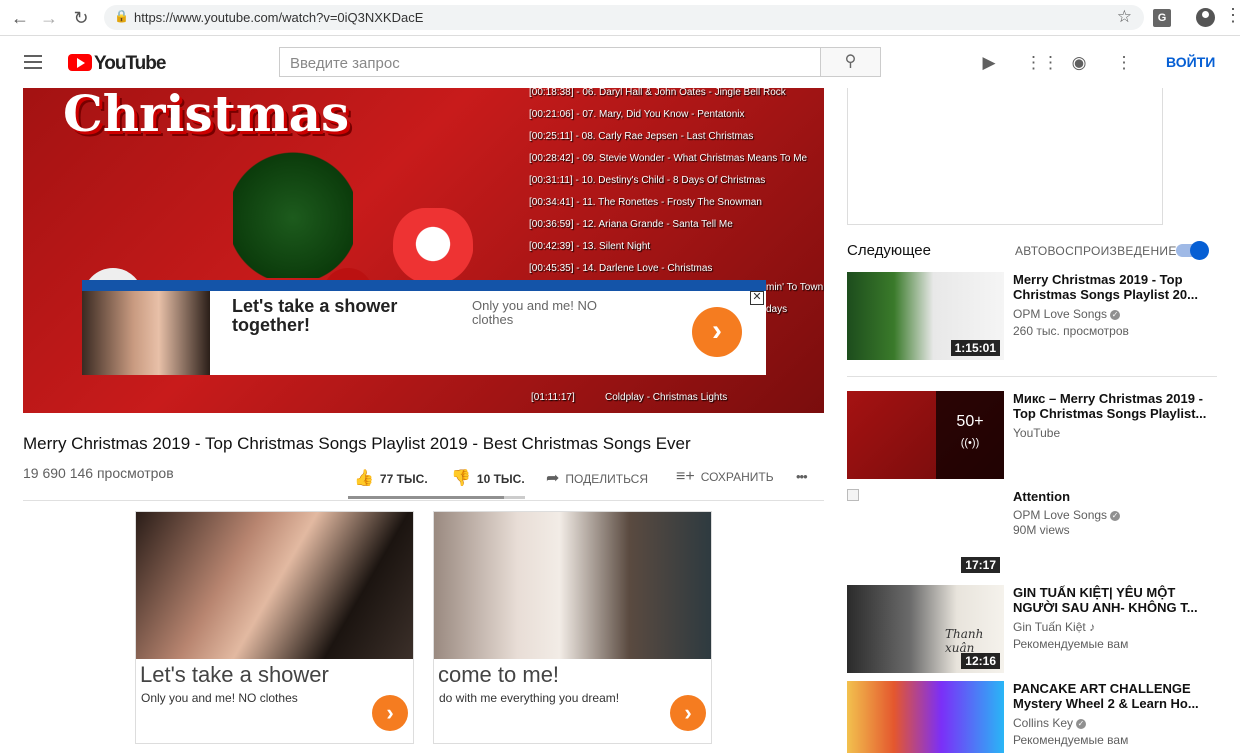 Image resolution: width=1240 pixels, height=753 pixels. Describe the element at coordinates (853, 495) in the screenshot. I see `broken-image-icon` at that location.